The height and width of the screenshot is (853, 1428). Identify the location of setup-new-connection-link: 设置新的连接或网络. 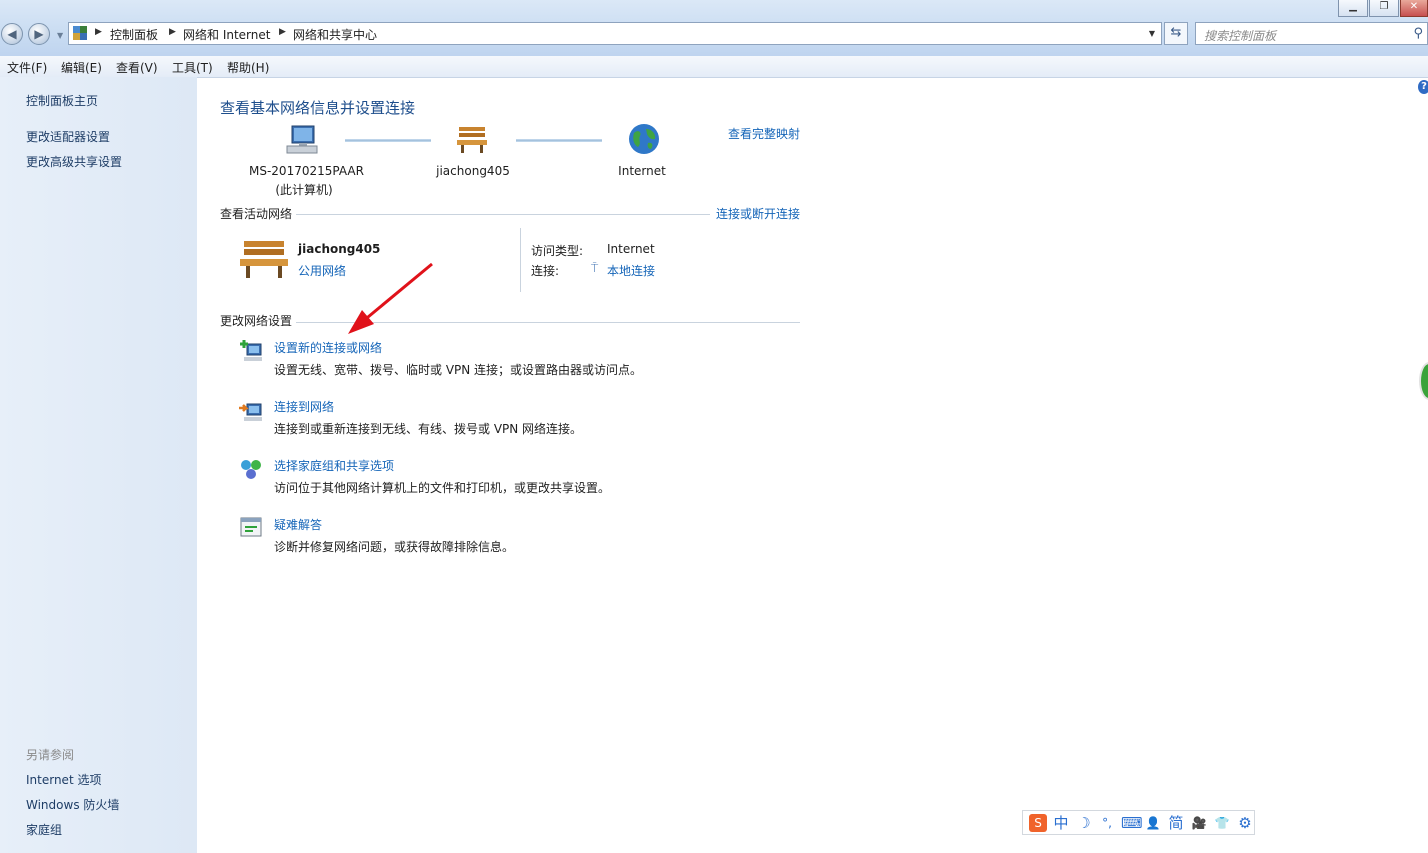
(328, 347).